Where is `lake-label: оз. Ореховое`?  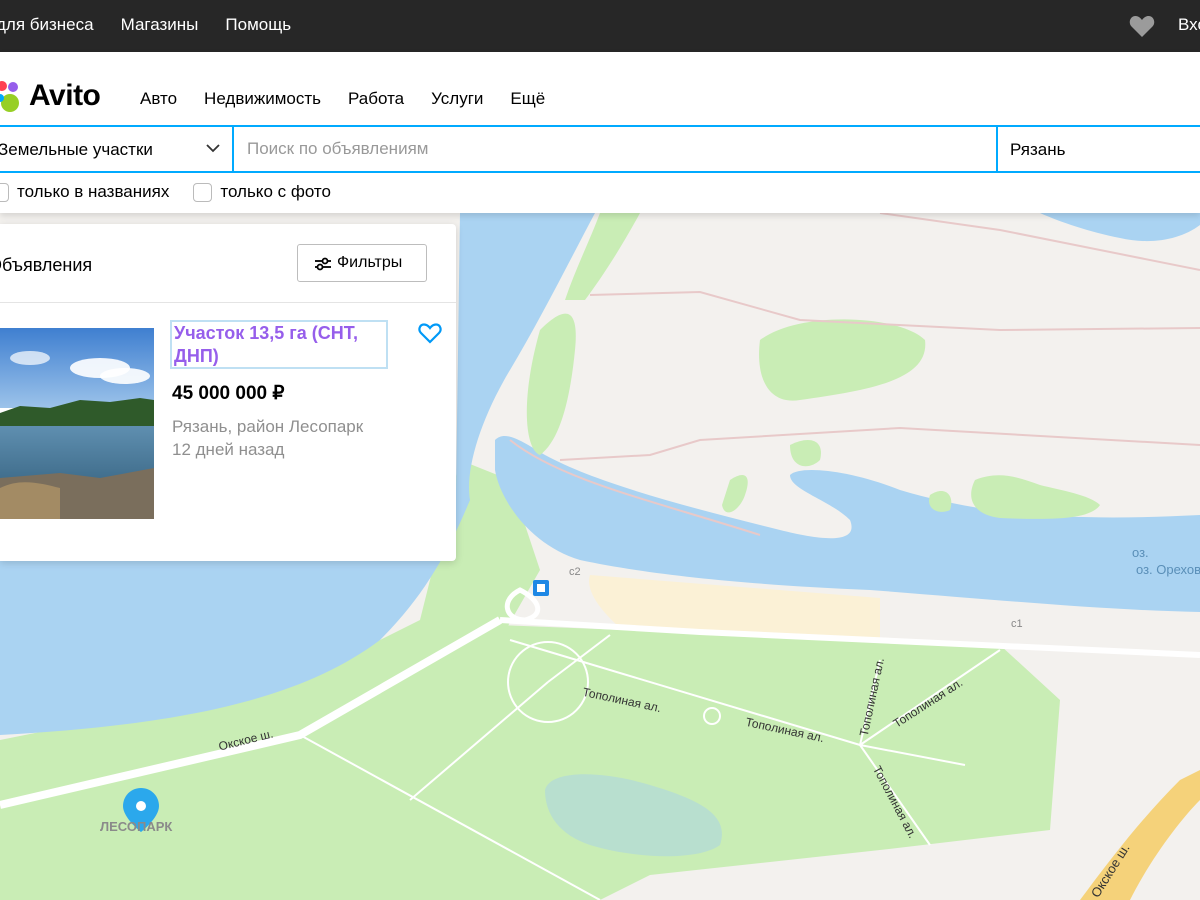
lake-label: оз. Ореховое is located at coordinates (1168, 569).